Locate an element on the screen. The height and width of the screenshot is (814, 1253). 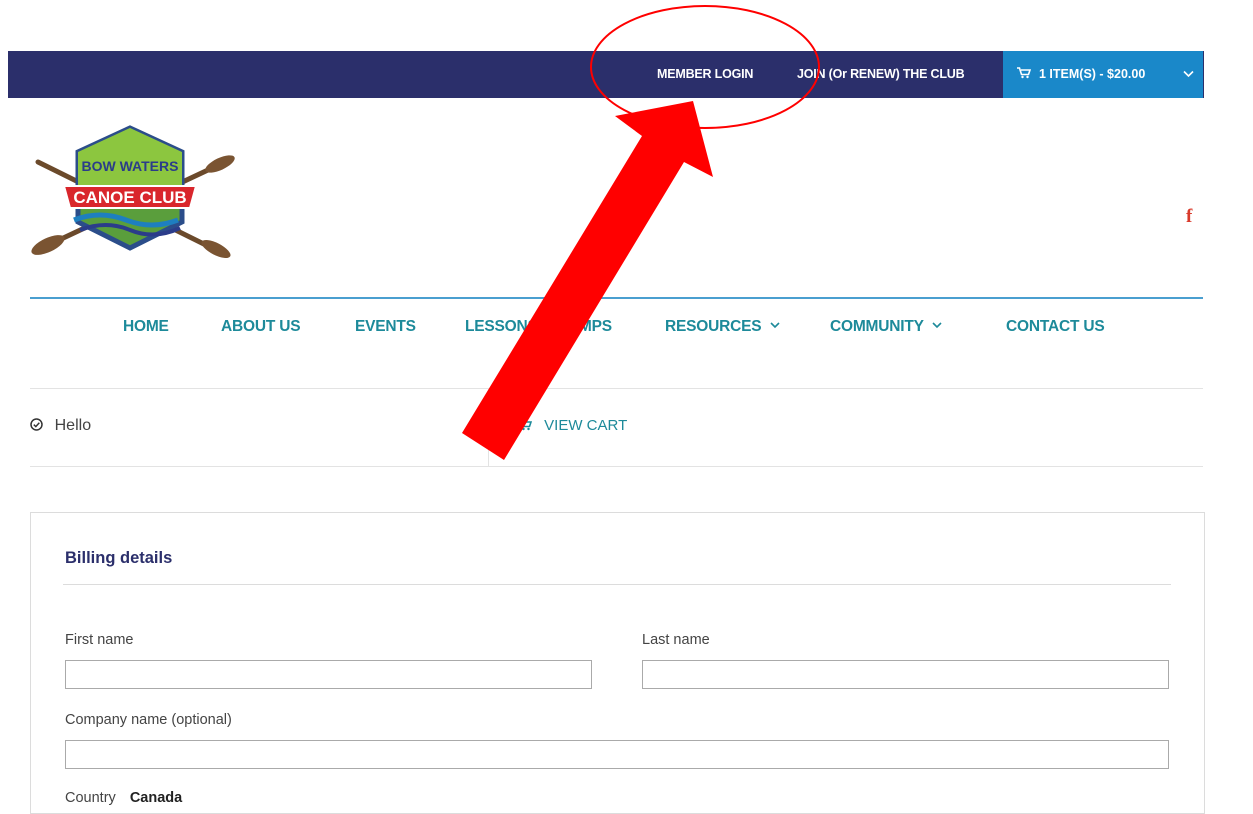
annotation-ellipse is located at coordinates (705, 67).